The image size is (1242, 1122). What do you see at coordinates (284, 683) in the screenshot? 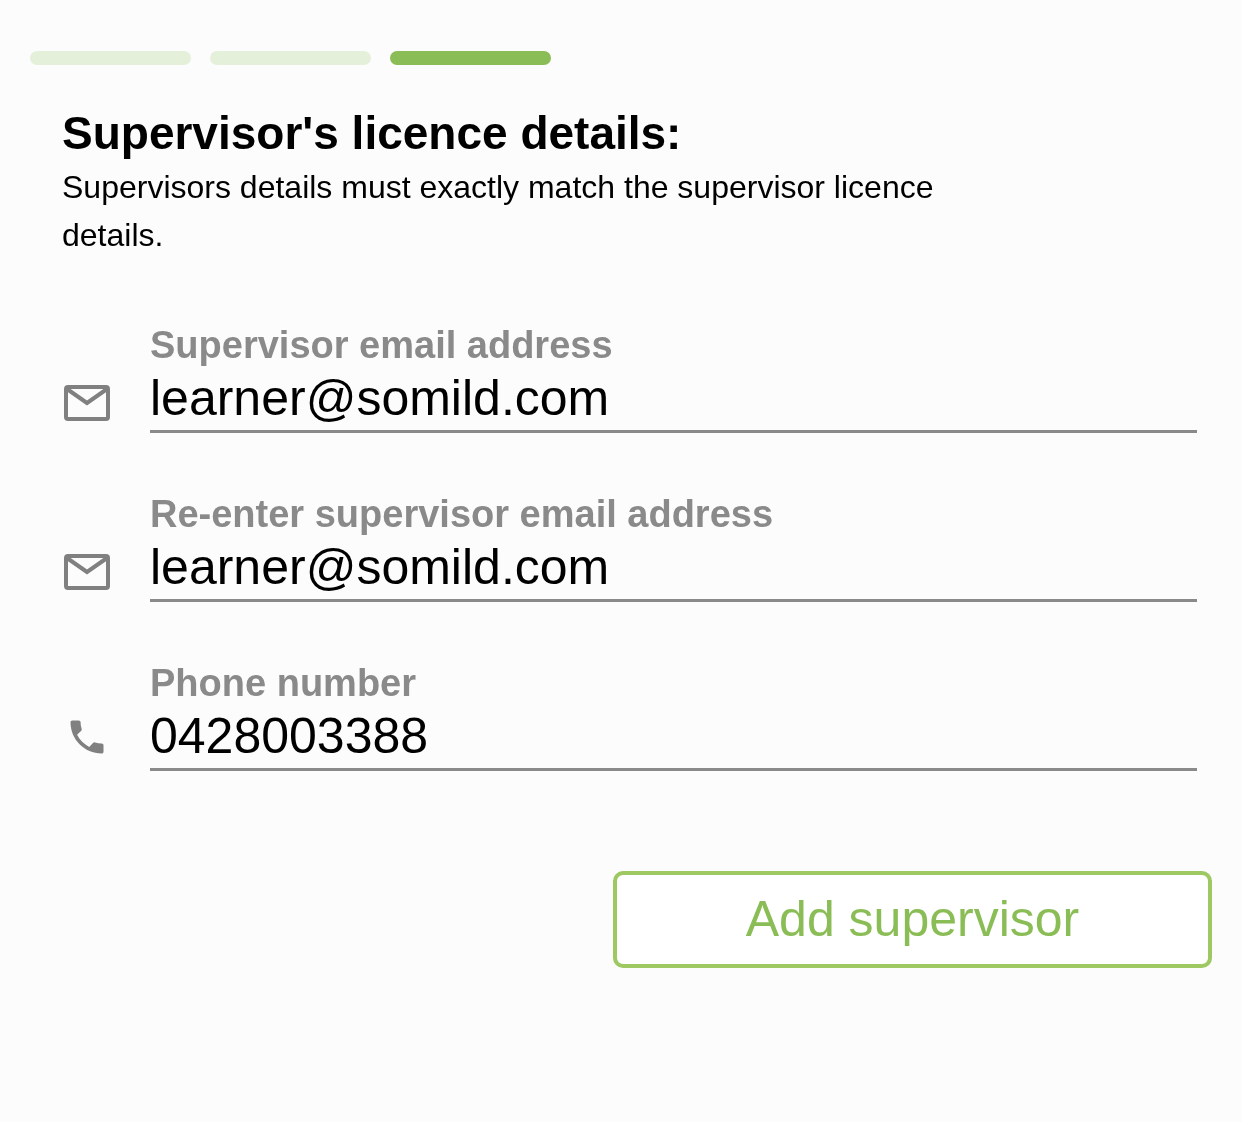
I see `field-label: Phone number` at bounding box center [284, 683].